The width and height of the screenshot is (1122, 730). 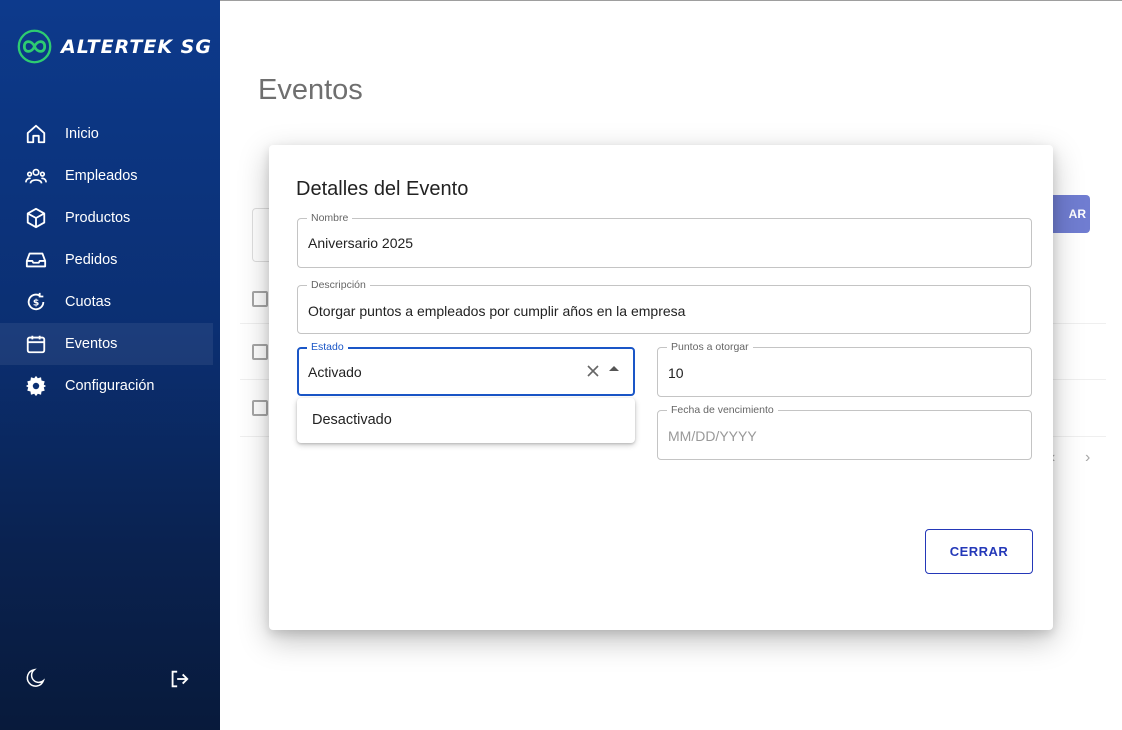 What do you see at coordinates (101, 176) in the screenshot?
I see `sidebar-item-label: Empleados` at bounding box center [101, 176].